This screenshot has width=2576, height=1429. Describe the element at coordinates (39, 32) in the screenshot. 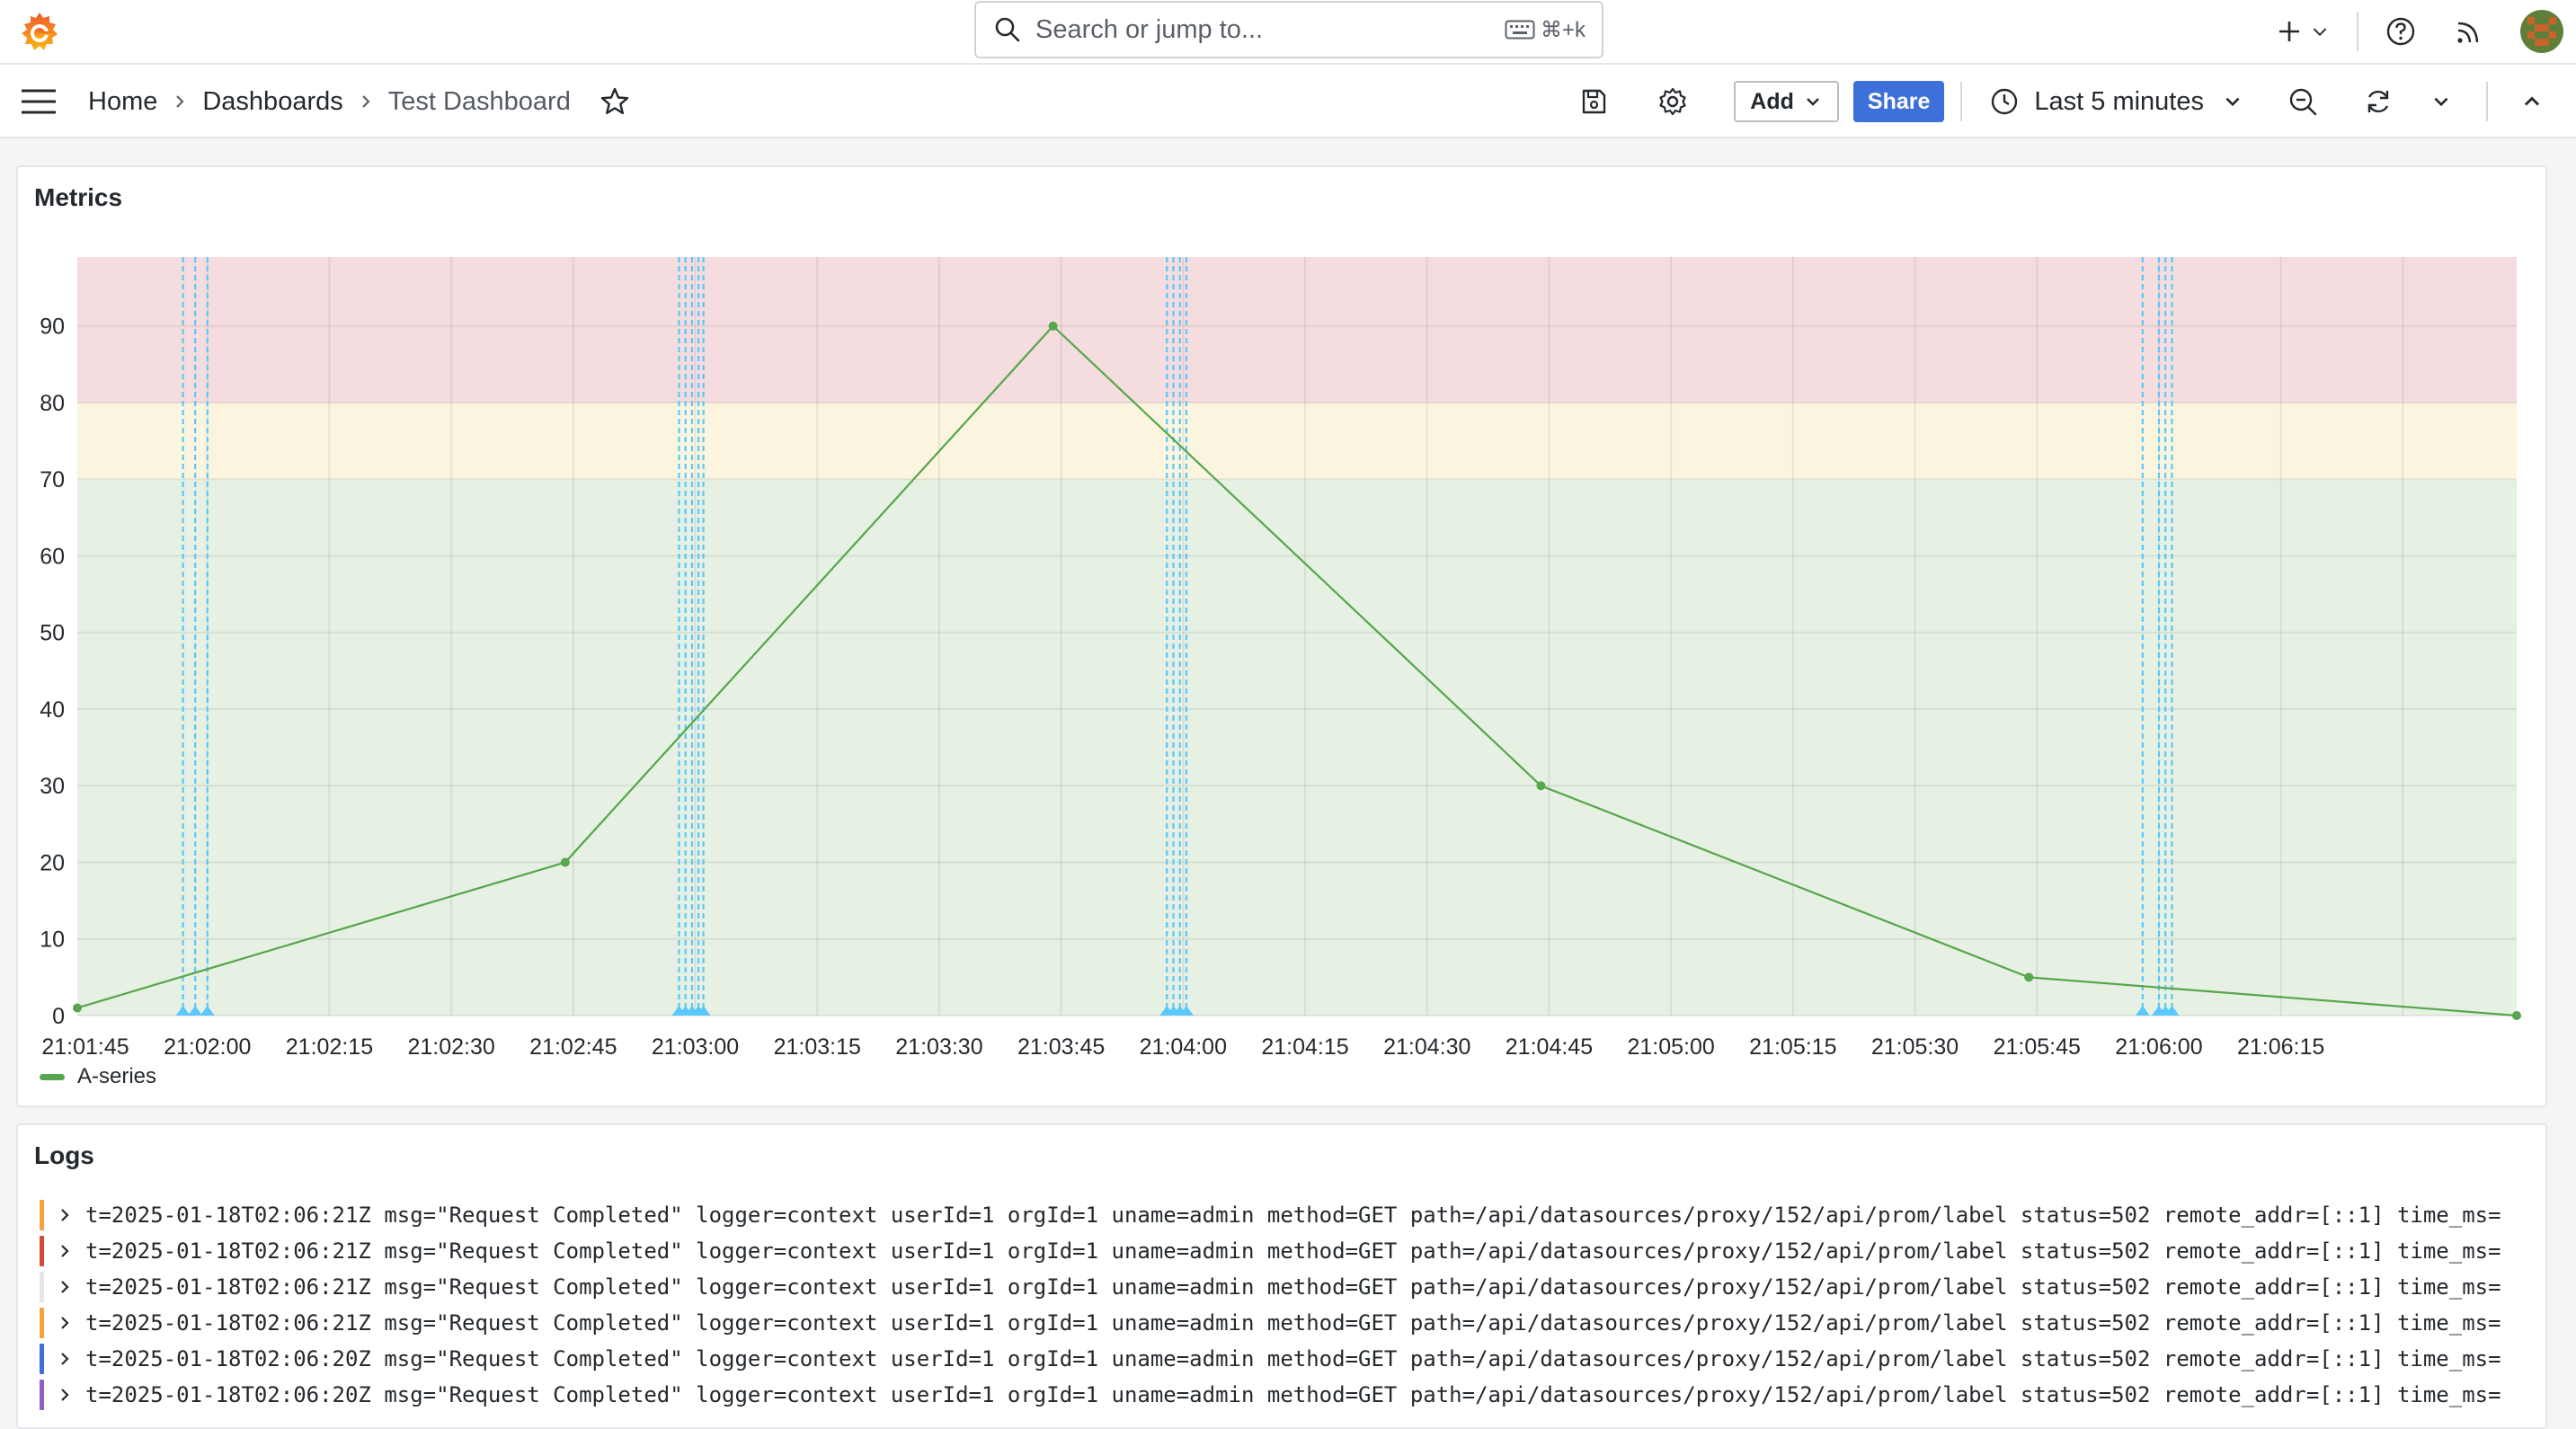

I see `grafana-logo-icon` at that location.